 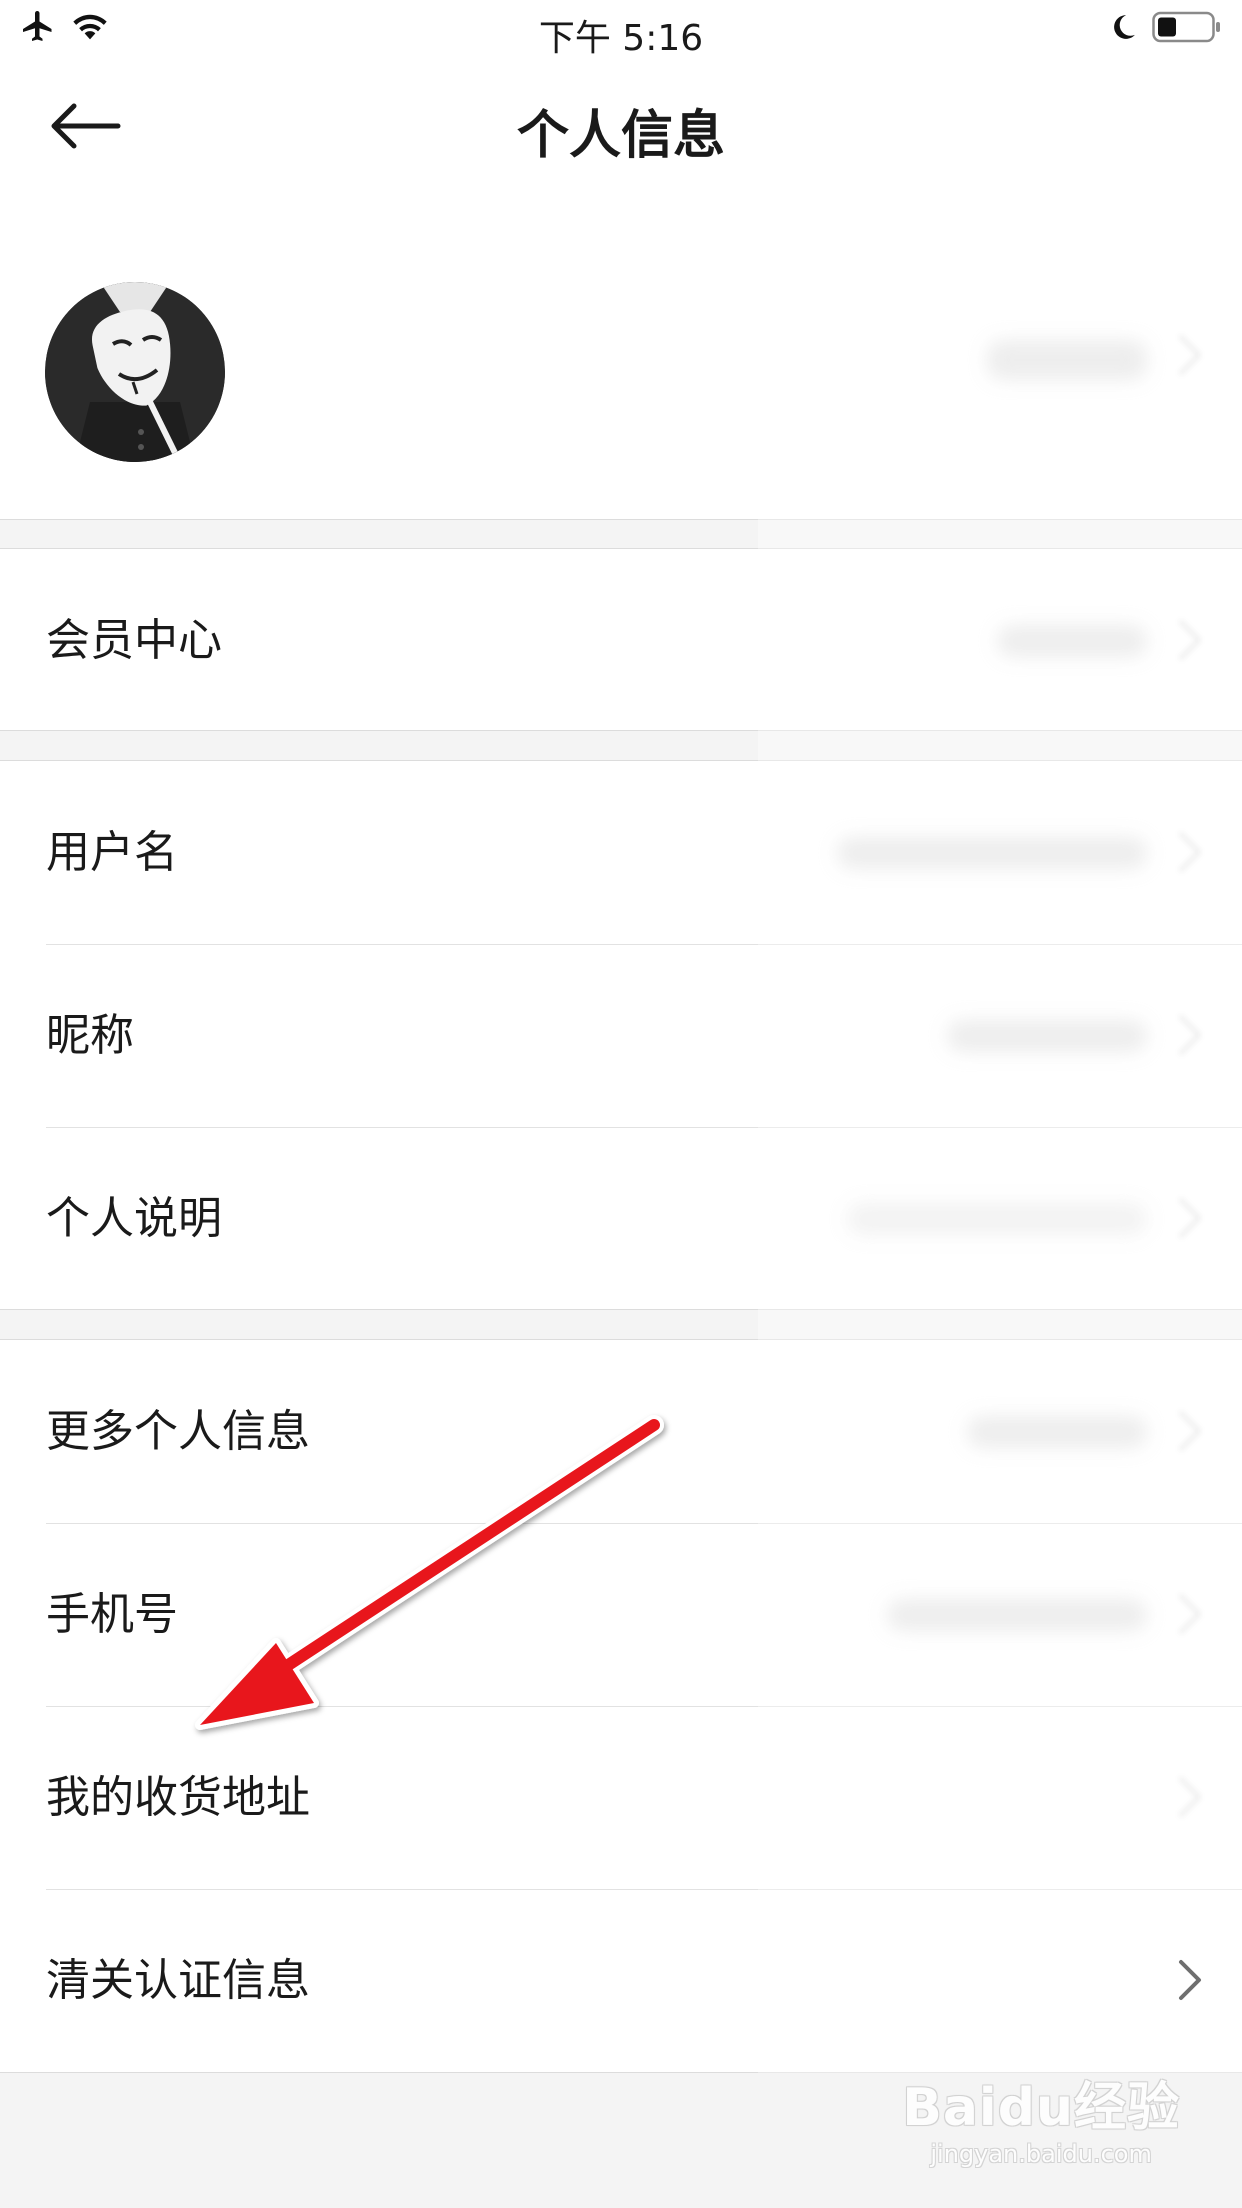 I want to click on status-time: 下午 5:16, so click(x=621, y=38).